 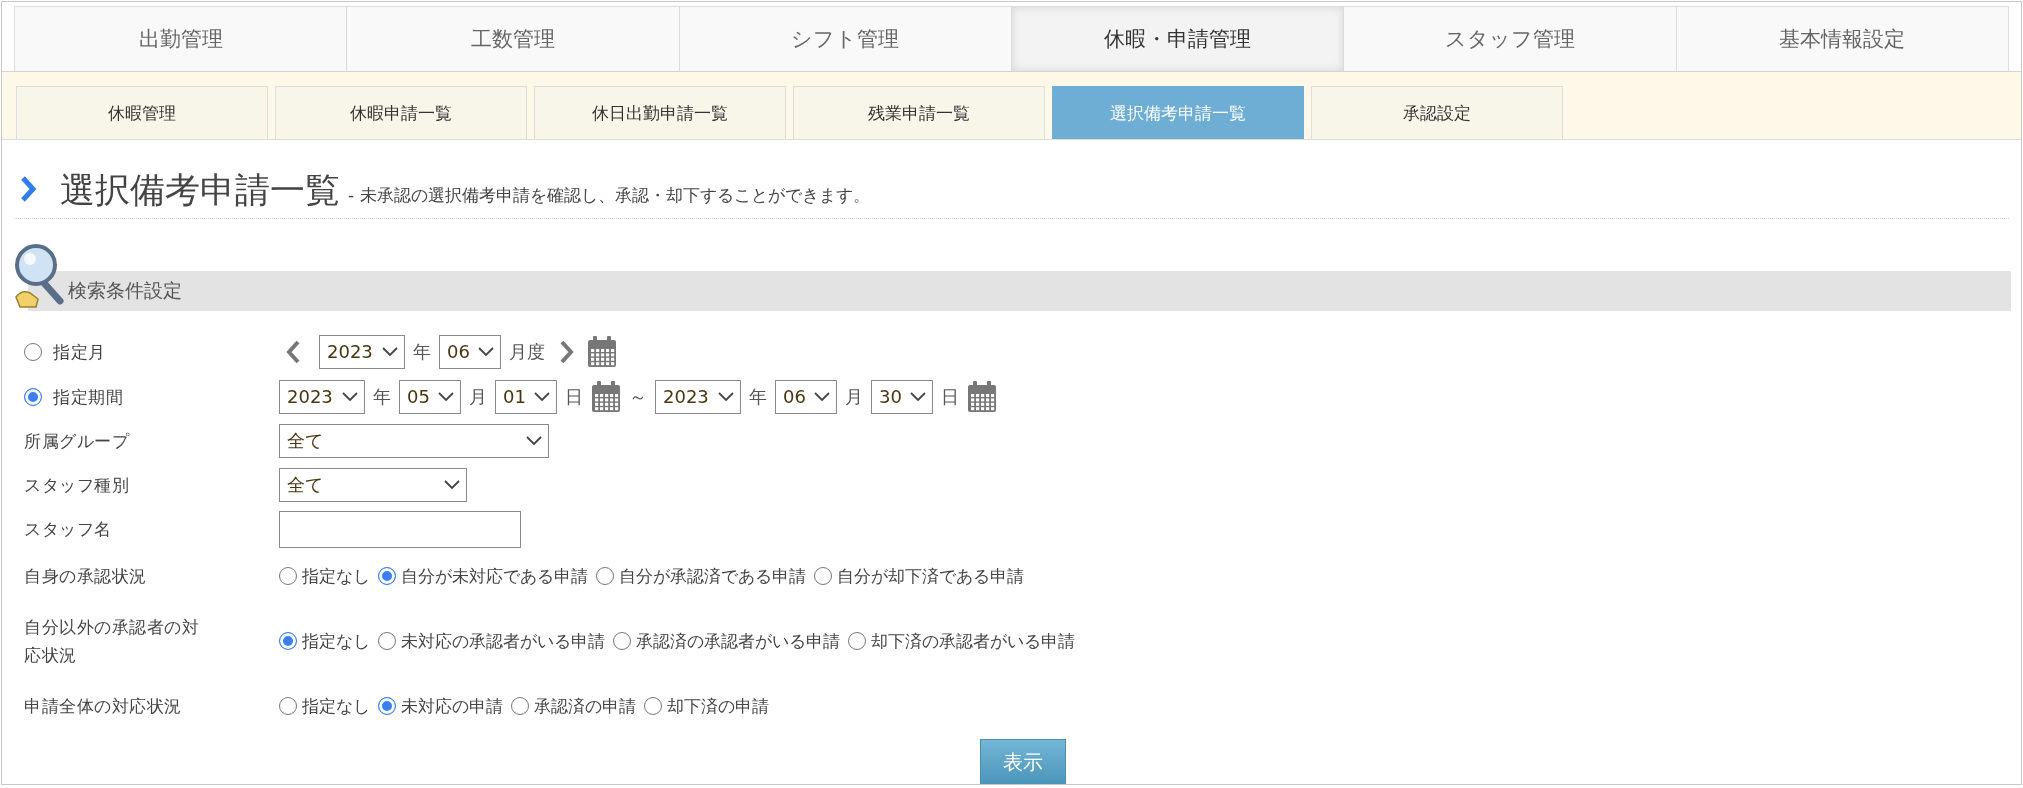 What do you see at coordinates (103, 706) in the screenshot?
I see `field-label: 申請全体の対応状況` at bounding box center [103, 706].